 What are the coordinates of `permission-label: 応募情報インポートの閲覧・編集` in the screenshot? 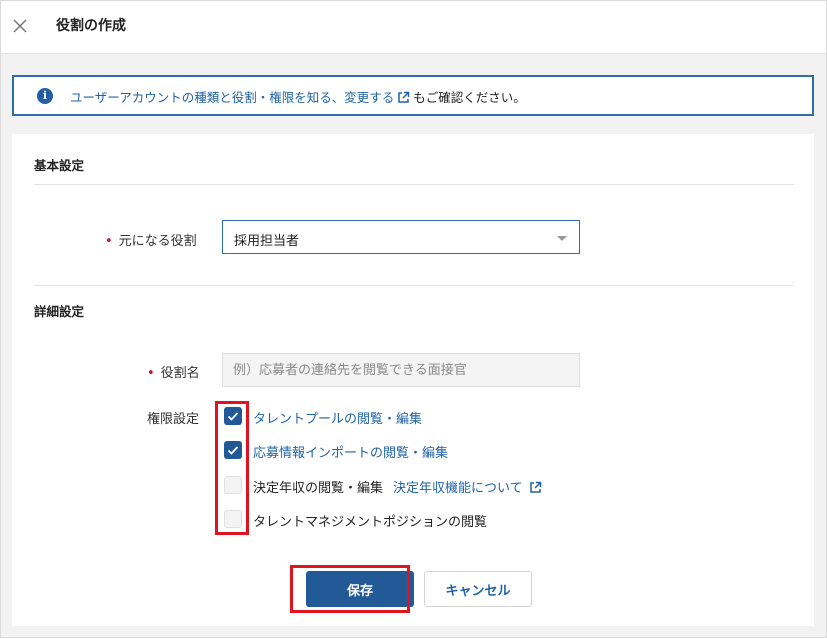 It's located at (350, 451).